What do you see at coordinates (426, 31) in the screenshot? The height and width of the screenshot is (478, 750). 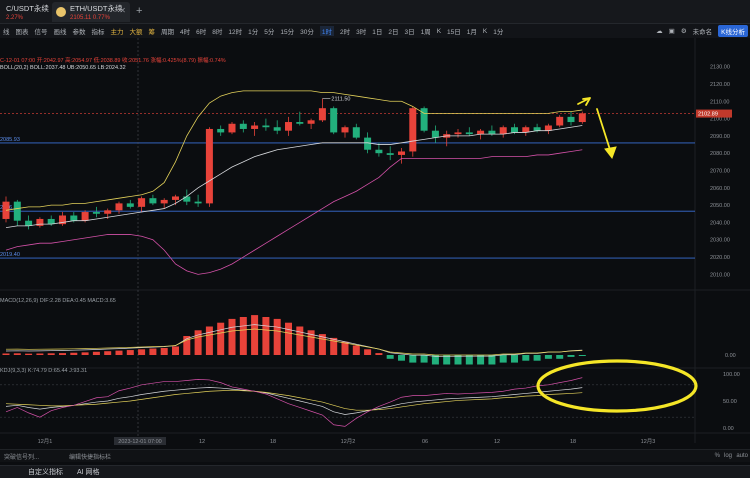 I see `toolbar-item: 1周` at bounding box center [426, 31].